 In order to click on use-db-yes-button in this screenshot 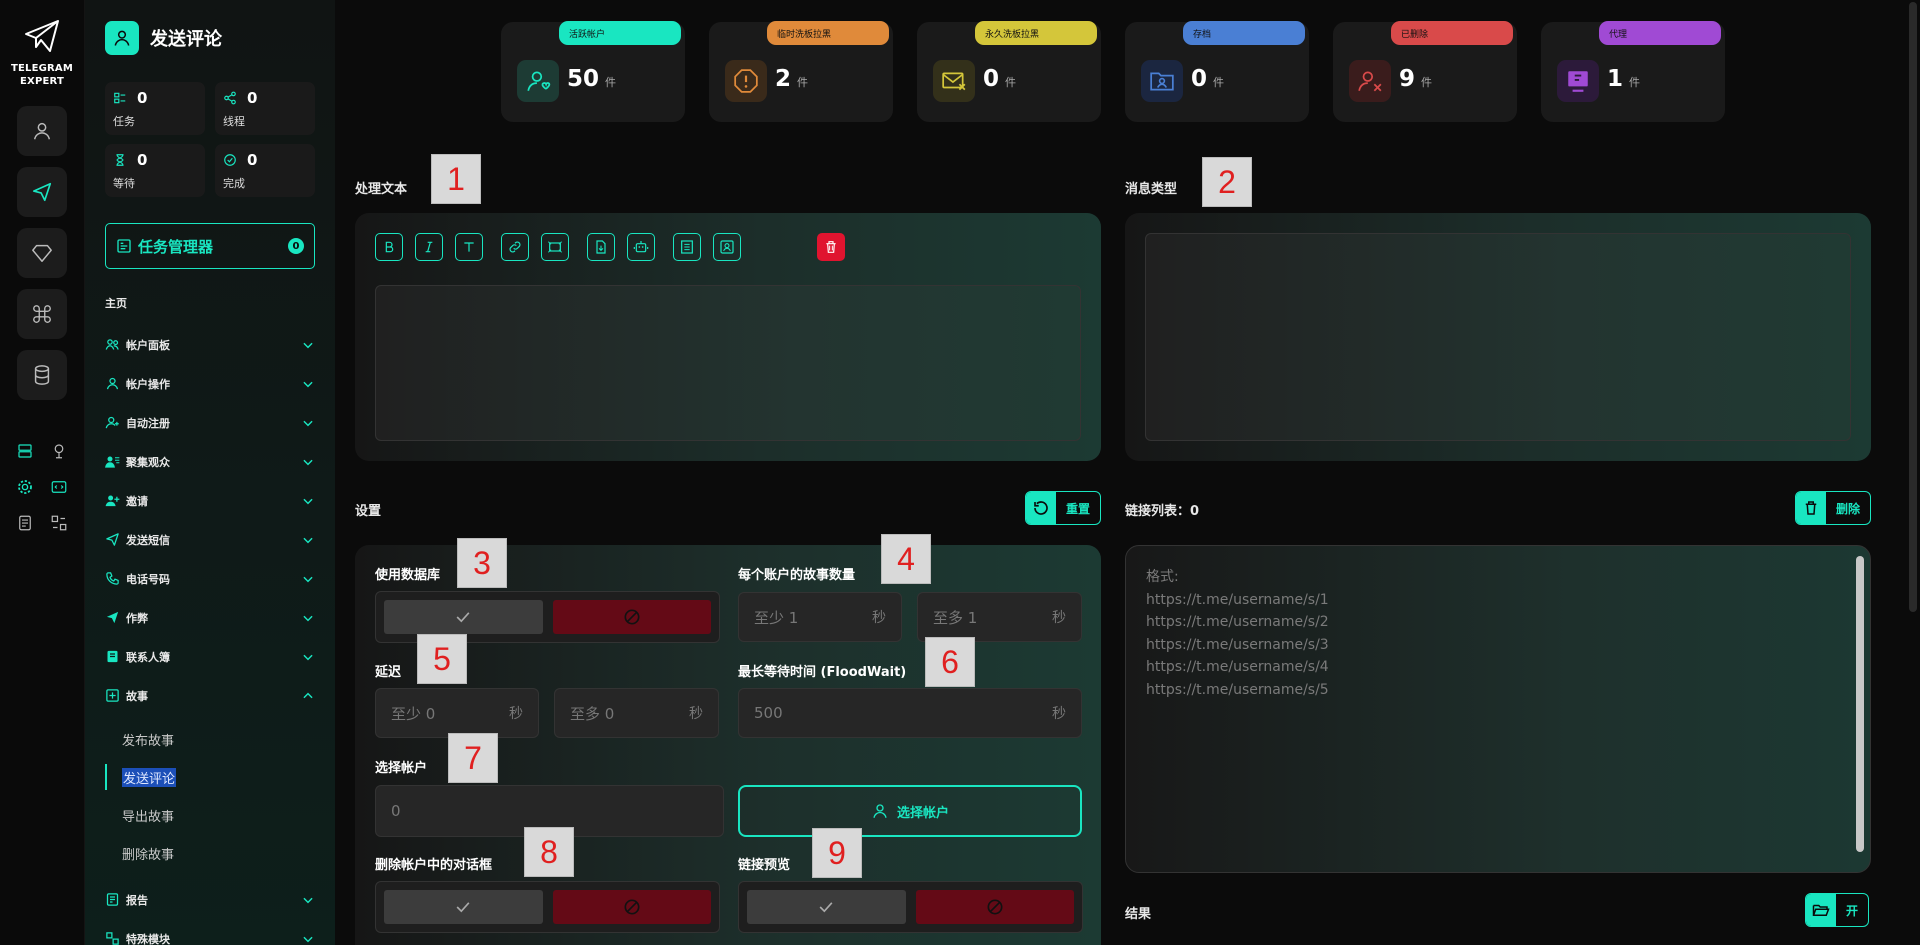, I will do `click(463, 617)`.